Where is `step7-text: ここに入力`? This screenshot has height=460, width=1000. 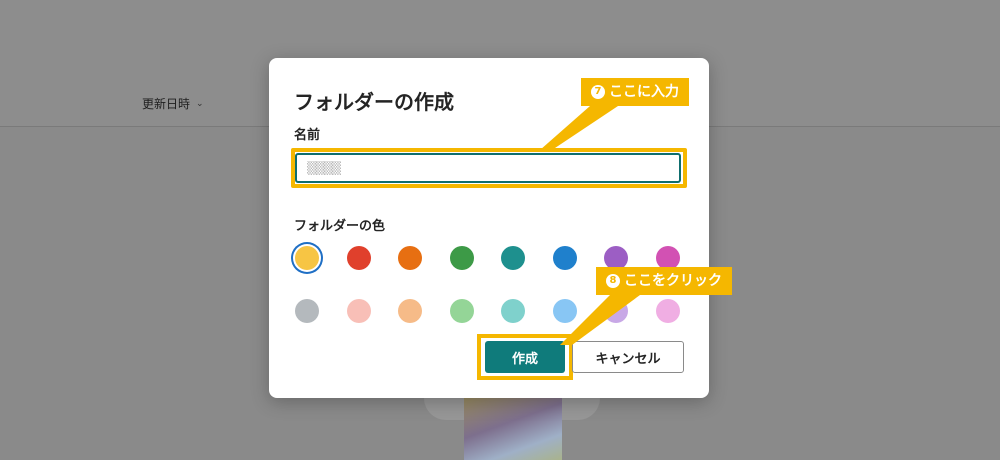 step7-text: ここに入力 is located at coordinates (644, 92).